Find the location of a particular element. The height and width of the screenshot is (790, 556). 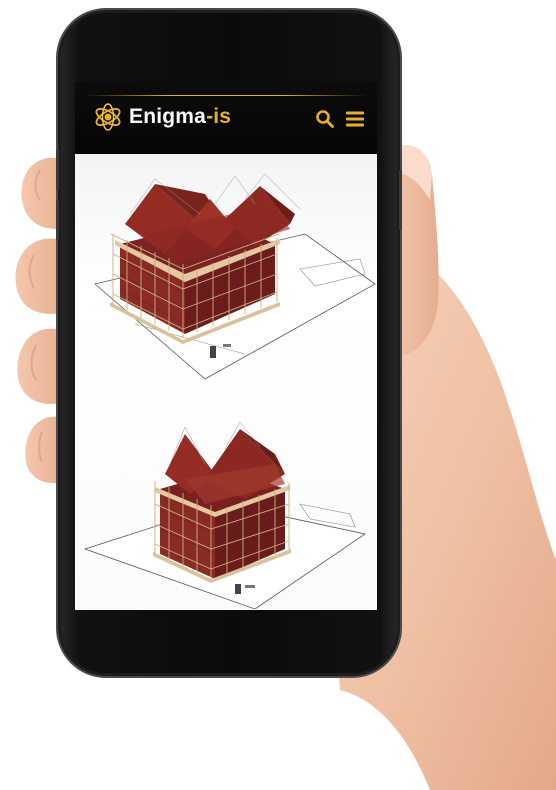

site-header: Enigma-is is located at coordinates (226, 118).